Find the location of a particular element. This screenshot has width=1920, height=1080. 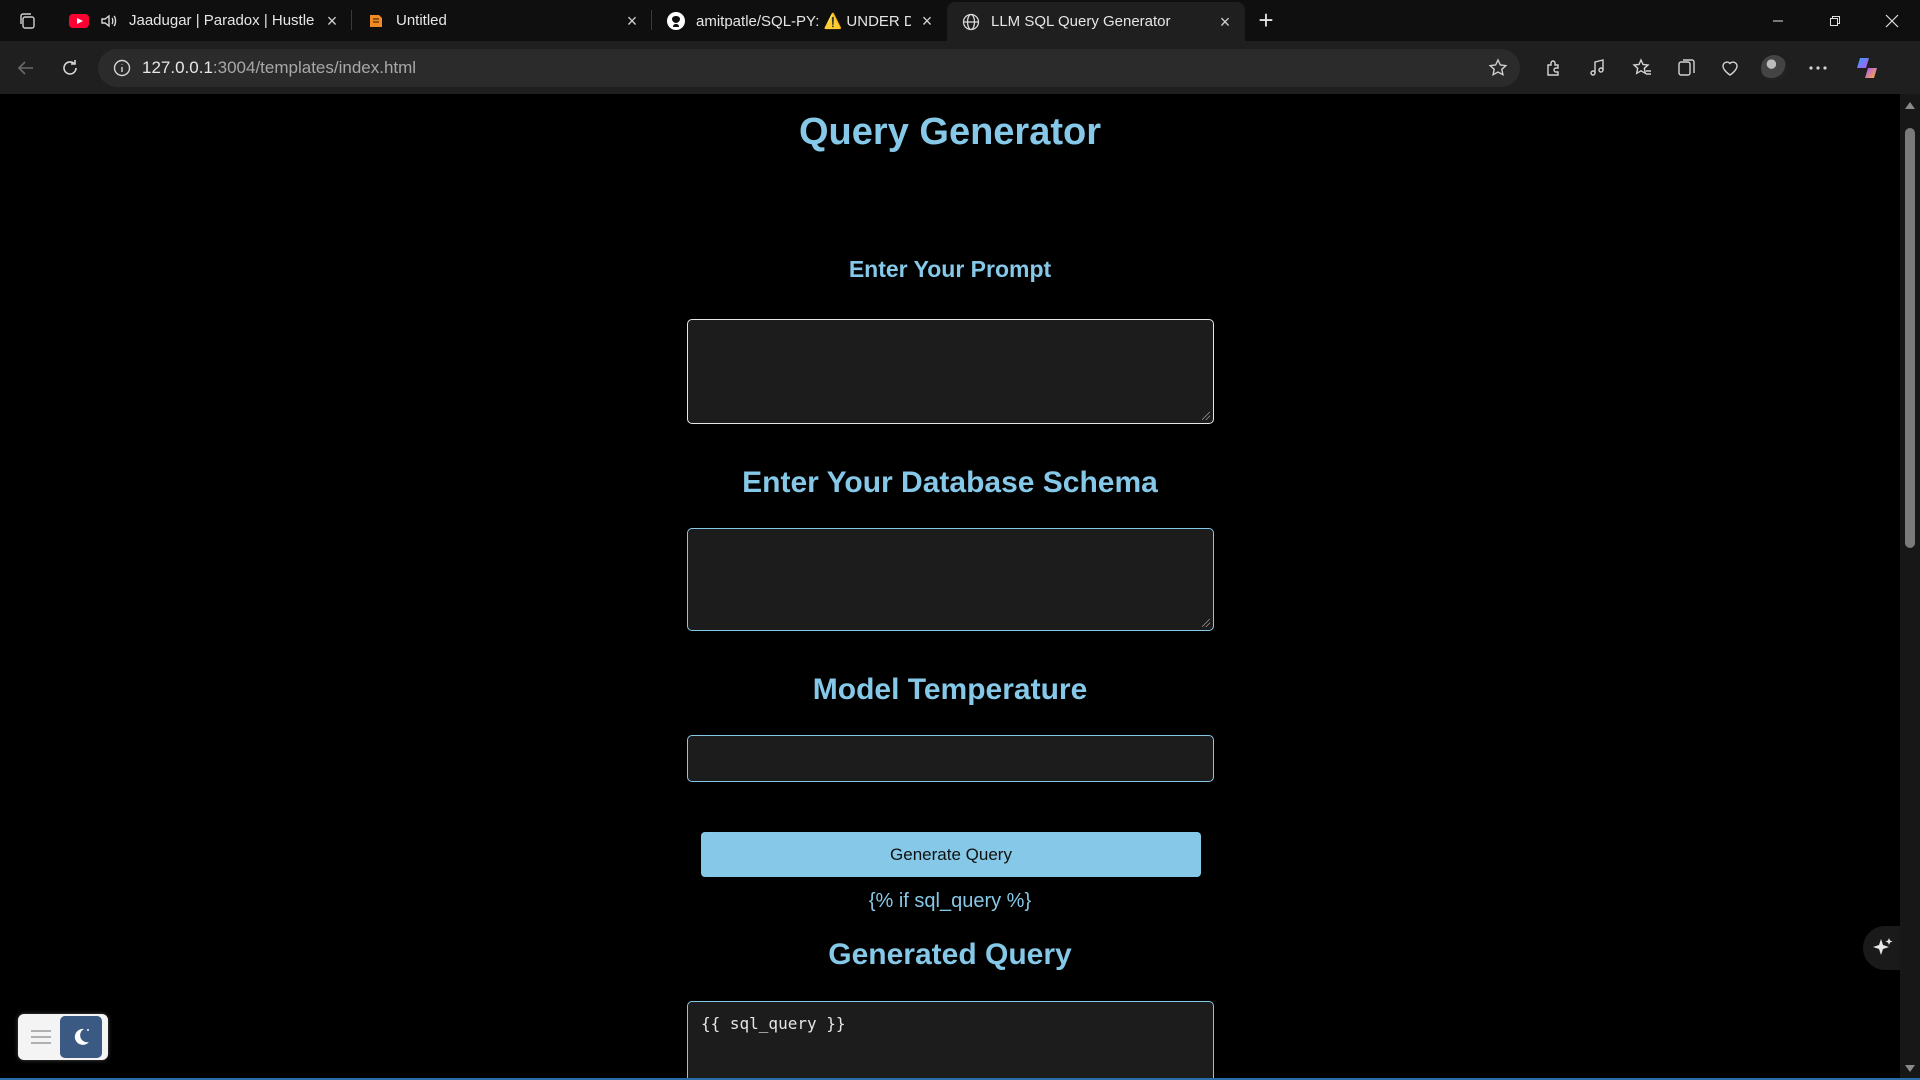

more-menu-button is located at coordinates (1818, 68).